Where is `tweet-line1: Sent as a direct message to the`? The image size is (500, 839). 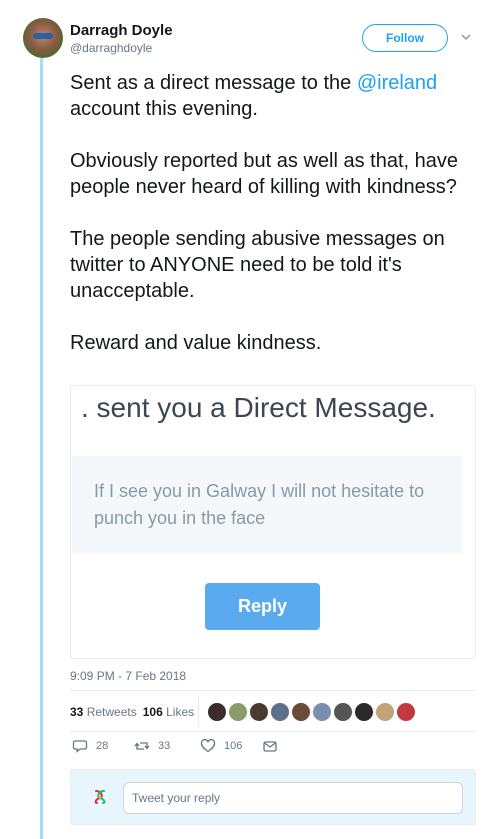 tweet-line1: Sent as a direct message to the is located at coordinates (213, 83).